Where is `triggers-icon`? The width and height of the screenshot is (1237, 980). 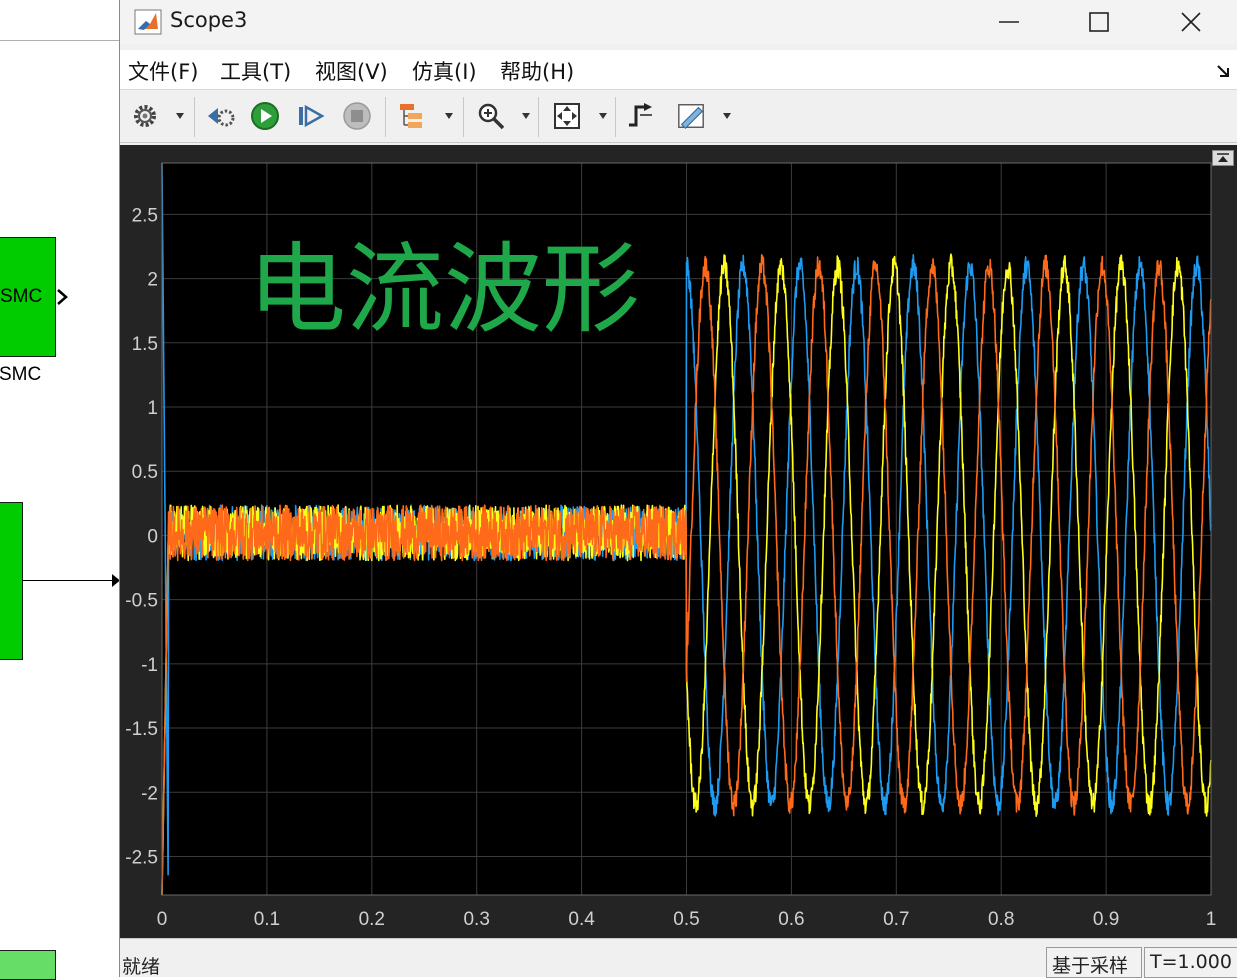 triggers-icon is located at coordinates (640, 115).